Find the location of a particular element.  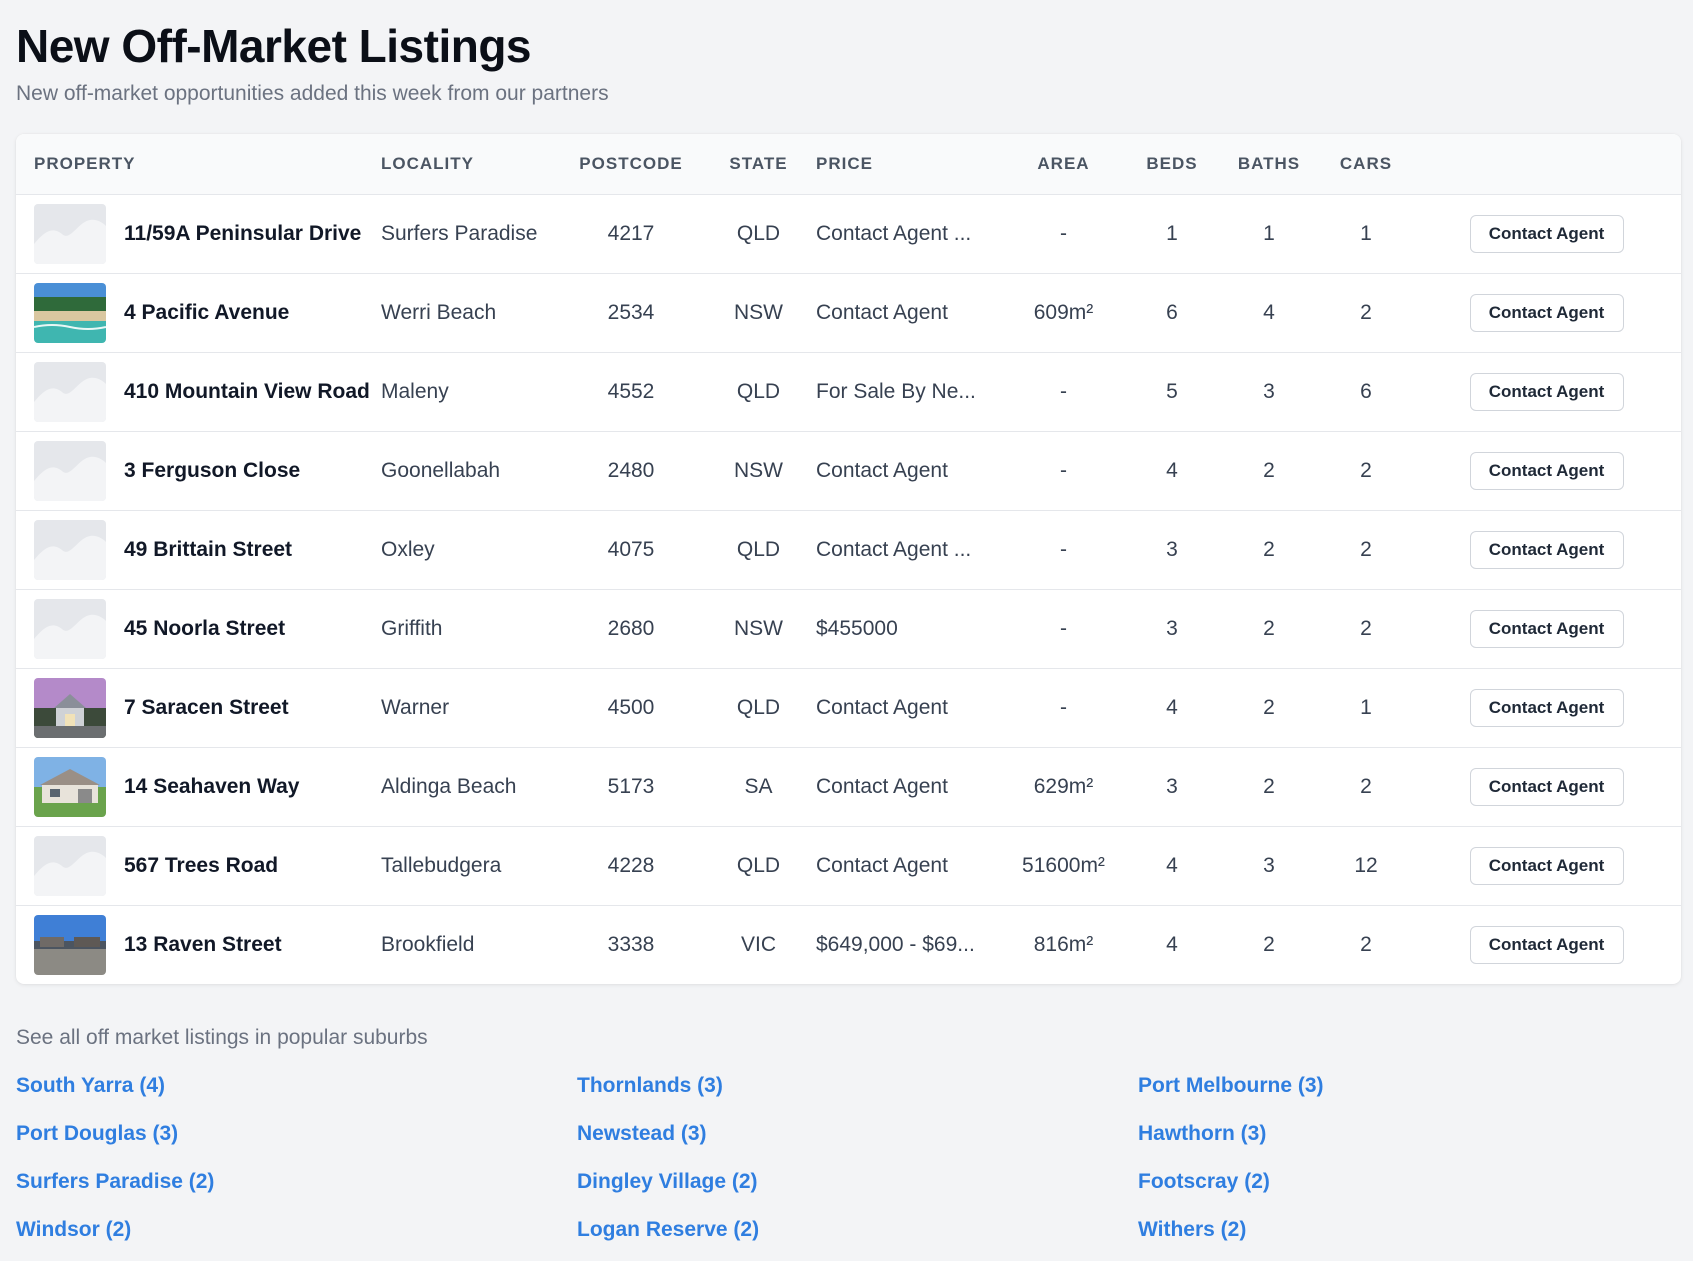

cars-cell: 1 is located at coordinates (1366, 233).